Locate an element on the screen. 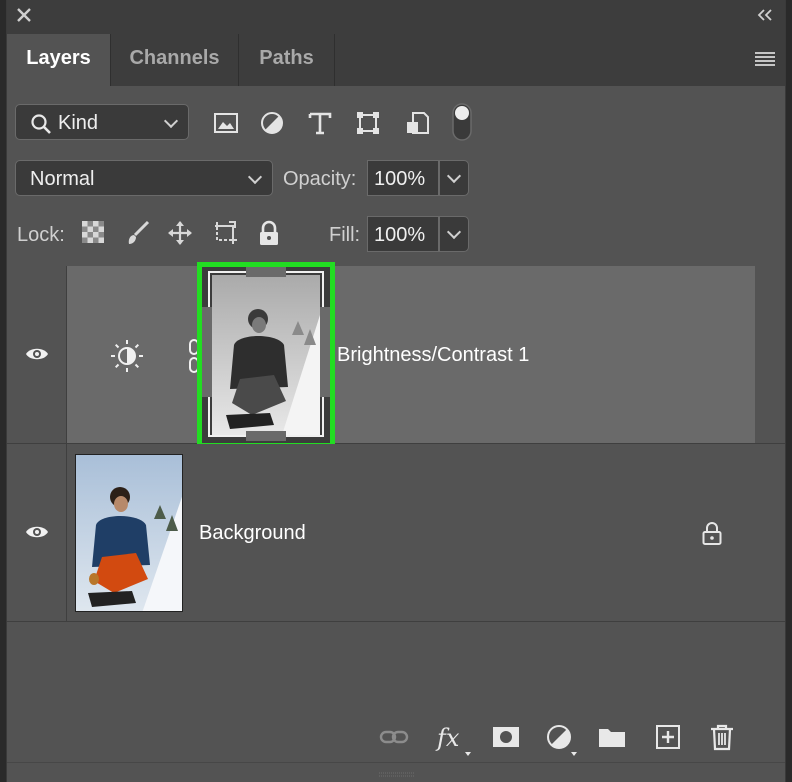  opacity-dropdown-button is located at coordinates (454, 178).